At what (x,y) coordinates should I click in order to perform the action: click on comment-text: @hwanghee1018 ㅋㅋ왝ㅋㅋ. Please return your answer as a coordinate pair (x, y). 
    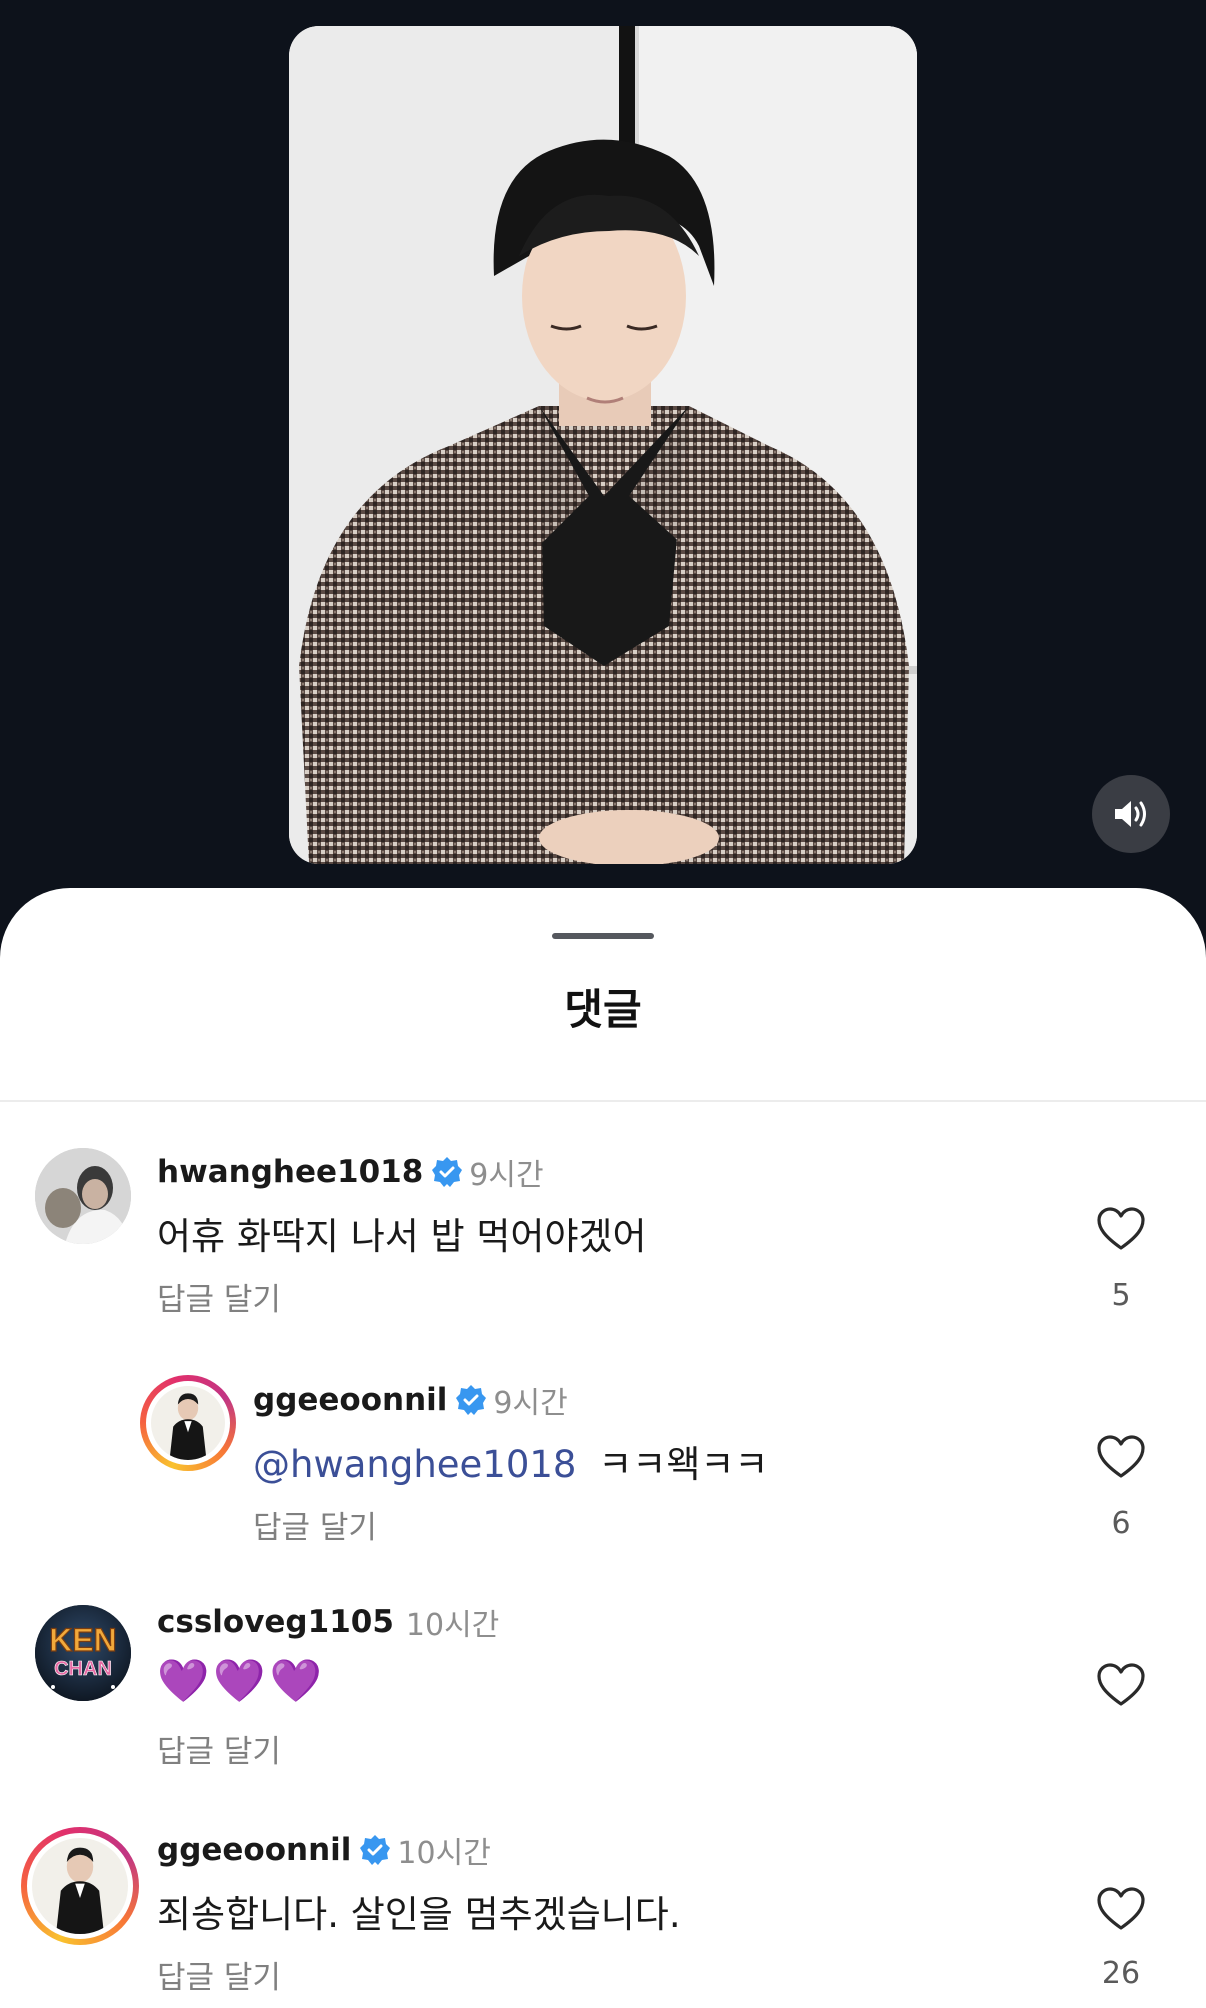
    Looking at the image, I should click on (510, 1461).